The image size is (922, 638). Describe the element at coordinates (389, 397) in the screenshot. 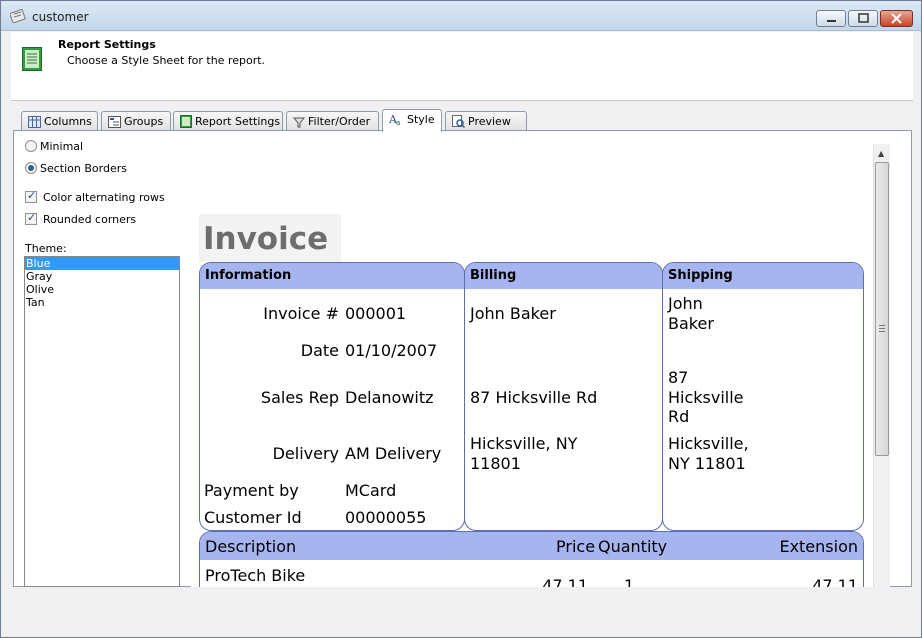

I see `sales-rep-value: Delanowitz` at that location.